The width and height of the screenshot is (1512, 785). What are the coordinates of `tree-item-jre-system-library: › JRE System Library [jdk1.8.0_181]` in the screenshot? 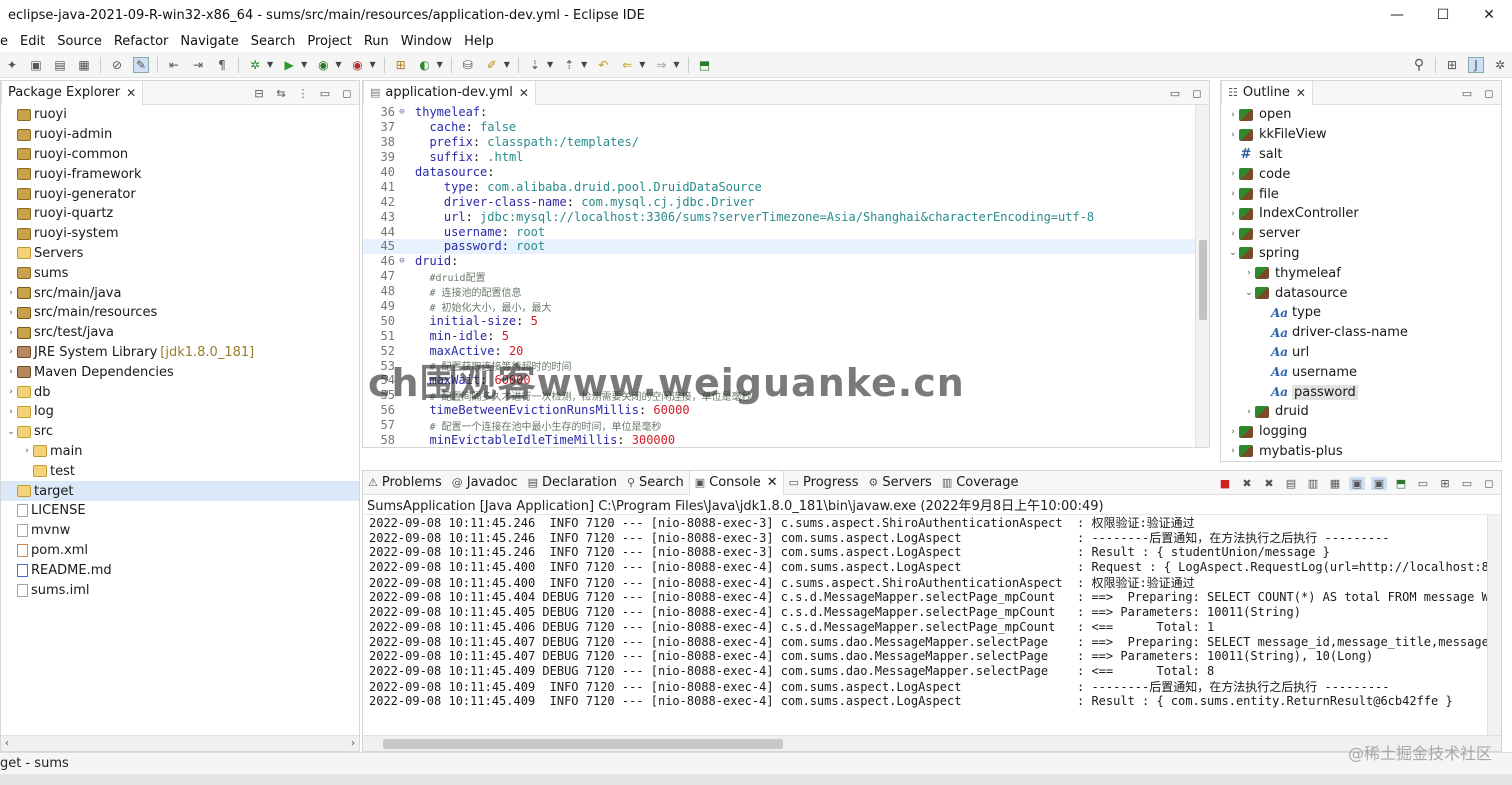 It's located at (180, 353).